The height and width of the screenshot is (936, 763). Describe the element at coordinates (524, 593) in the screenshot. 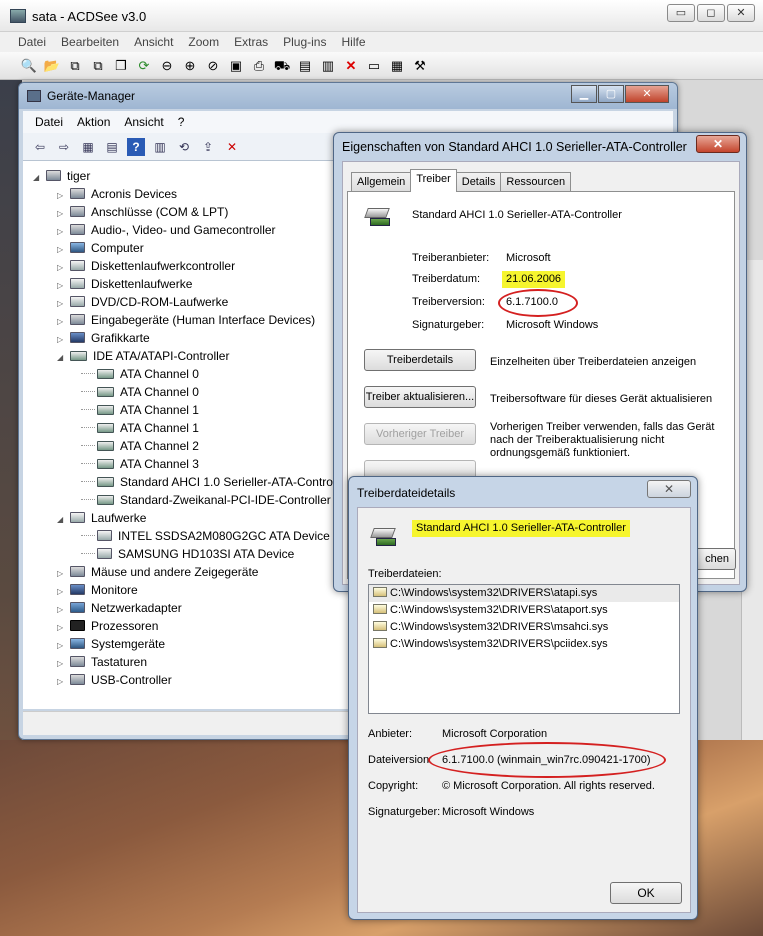

I see `list-item: C:\Windows\system32\DRIVERS\atapi.sys` at that location.